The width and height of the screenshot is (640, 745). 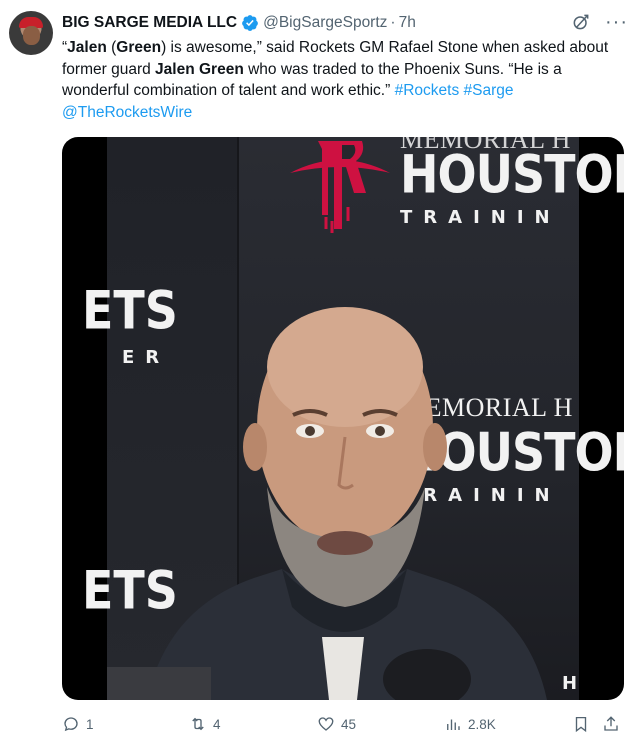 I want to click on text-bold: Green, so click(x=139, y=47).